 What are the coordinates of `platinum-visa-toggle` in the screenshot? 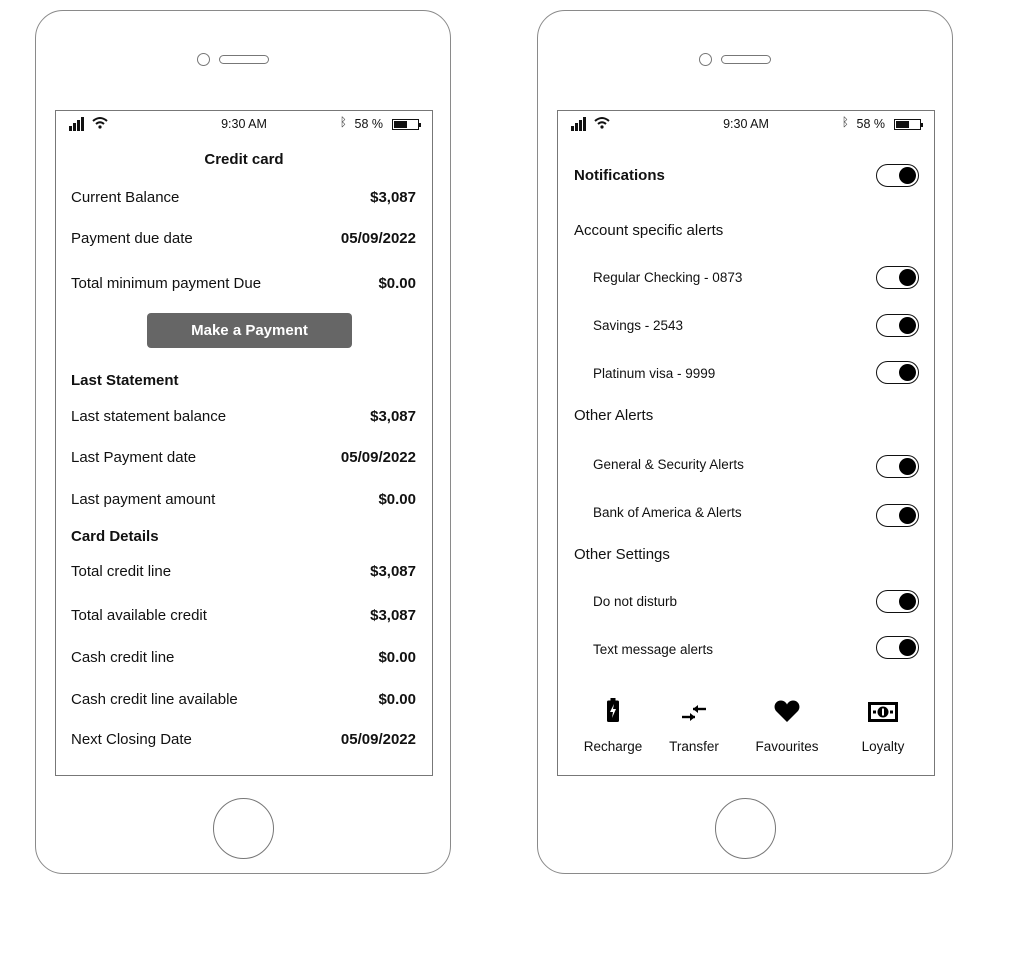 It's located at (897, 372).